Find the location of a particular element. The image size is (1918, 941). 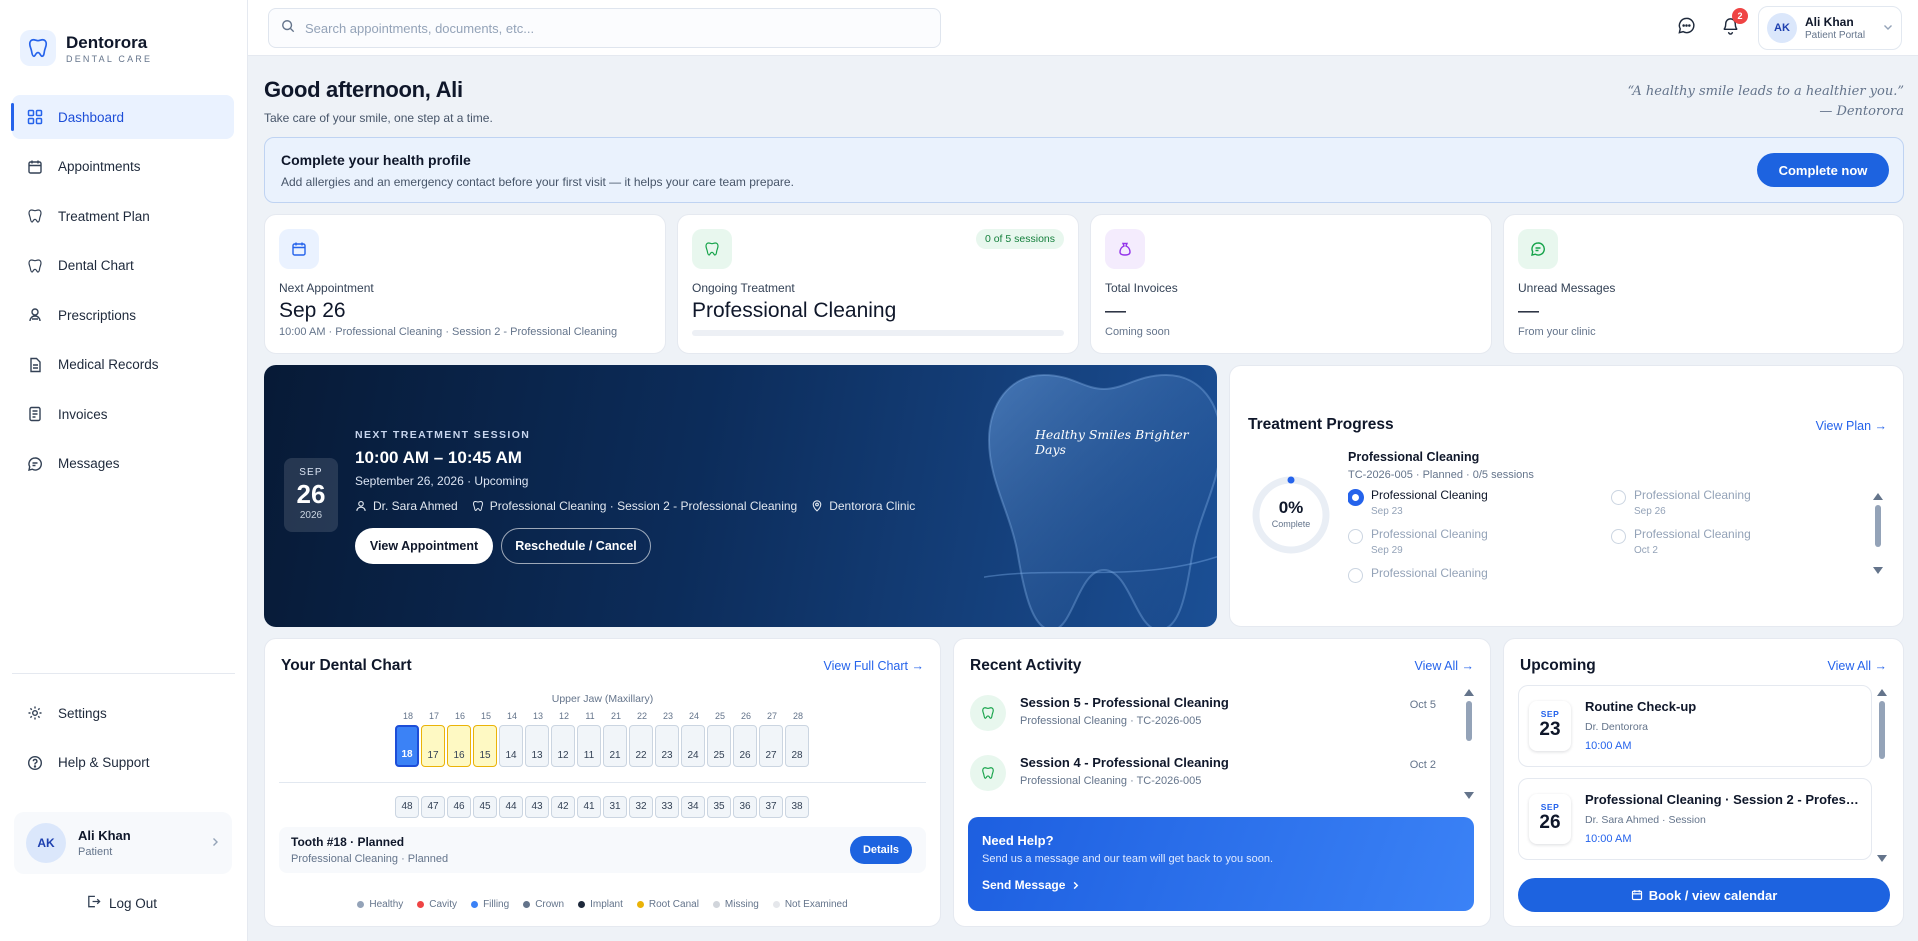

tooth-32: 32 is located at coordinates (641, 807).